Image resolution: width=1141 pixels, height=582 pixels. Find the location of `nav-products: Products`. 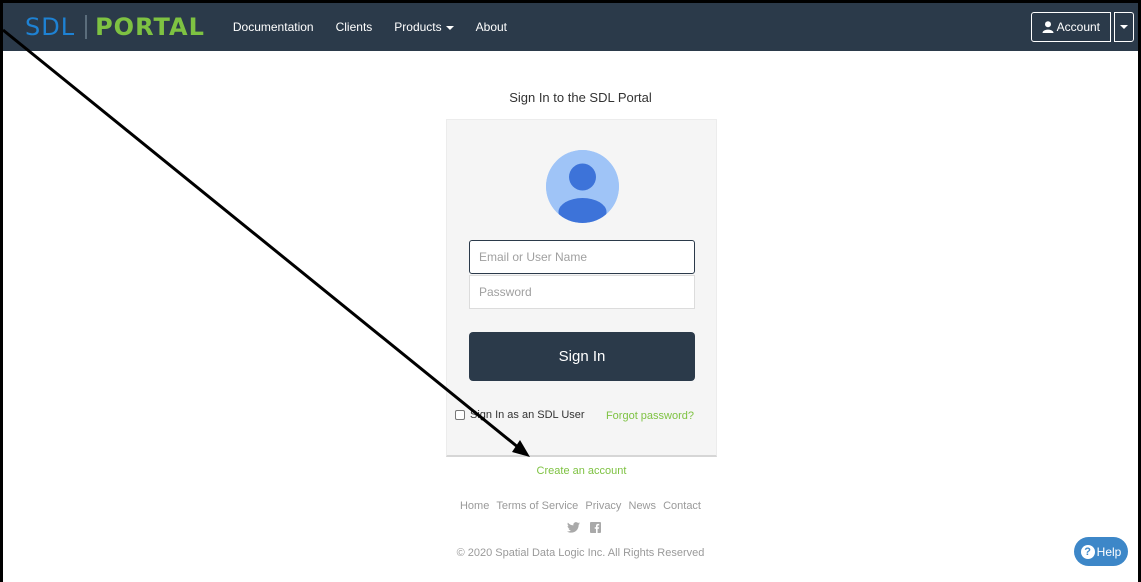

nav-products: Products is located at coordinates (424, 27).